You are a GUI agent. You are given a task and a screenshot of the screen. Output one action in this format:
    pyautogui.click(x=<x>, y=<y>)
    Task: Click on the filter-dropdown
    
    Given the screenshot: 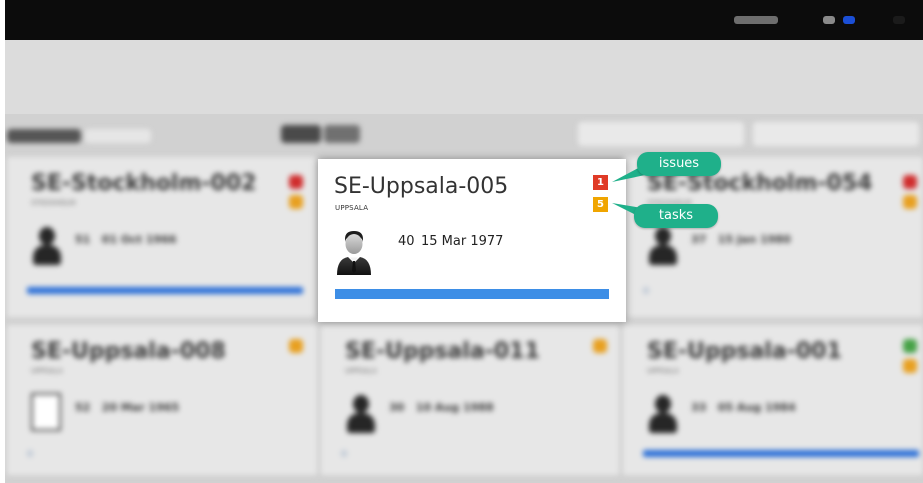 What is the action you would take?
    pyautogui.click(x=661, y=134)
    